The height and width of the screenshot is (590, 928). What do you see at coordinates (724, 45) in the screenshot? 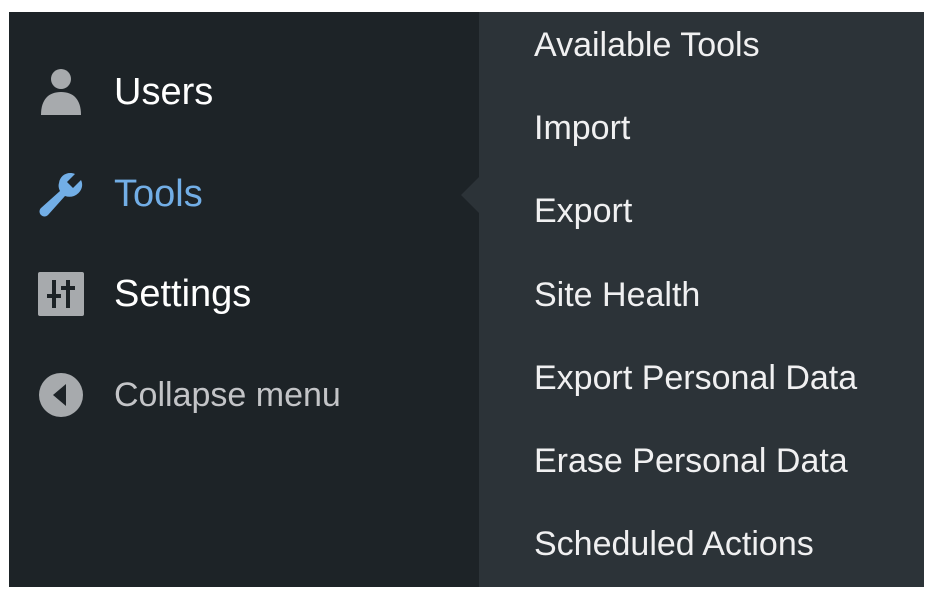
I see `submenu-item-available-tools: Available Tools` at bounding box center [724, 45].